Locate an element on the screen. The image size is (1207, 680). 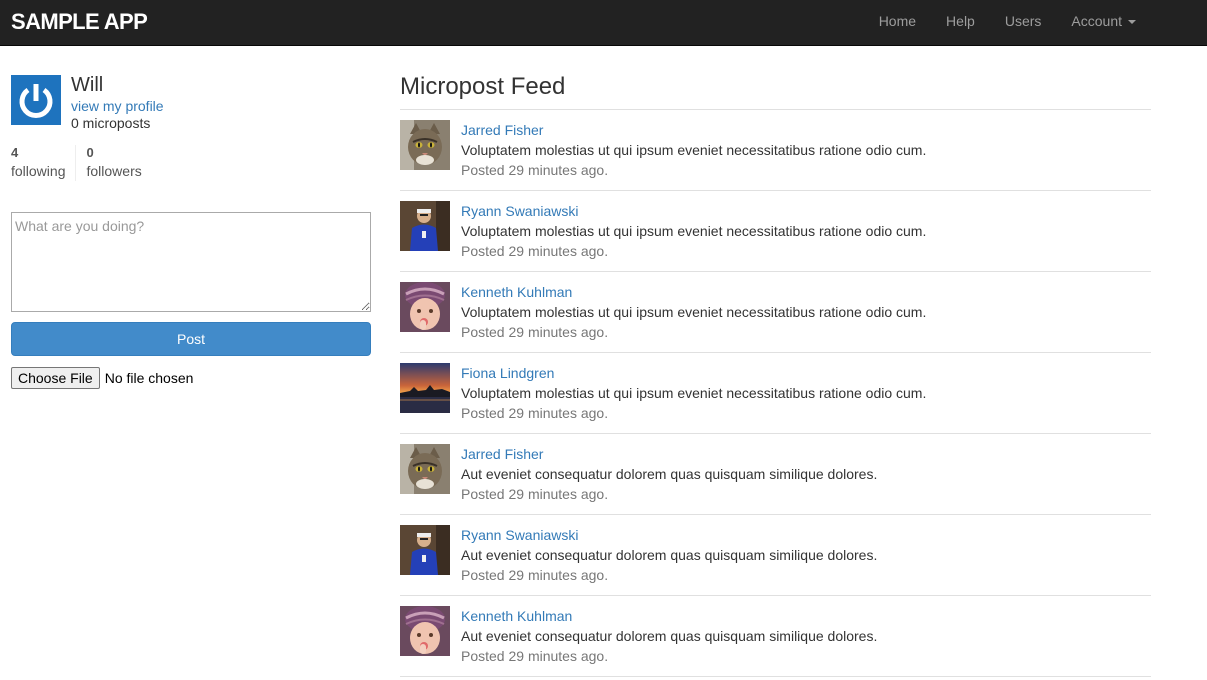
follow-stats: 4 following 0 followers is located at coordinates (81, 163).